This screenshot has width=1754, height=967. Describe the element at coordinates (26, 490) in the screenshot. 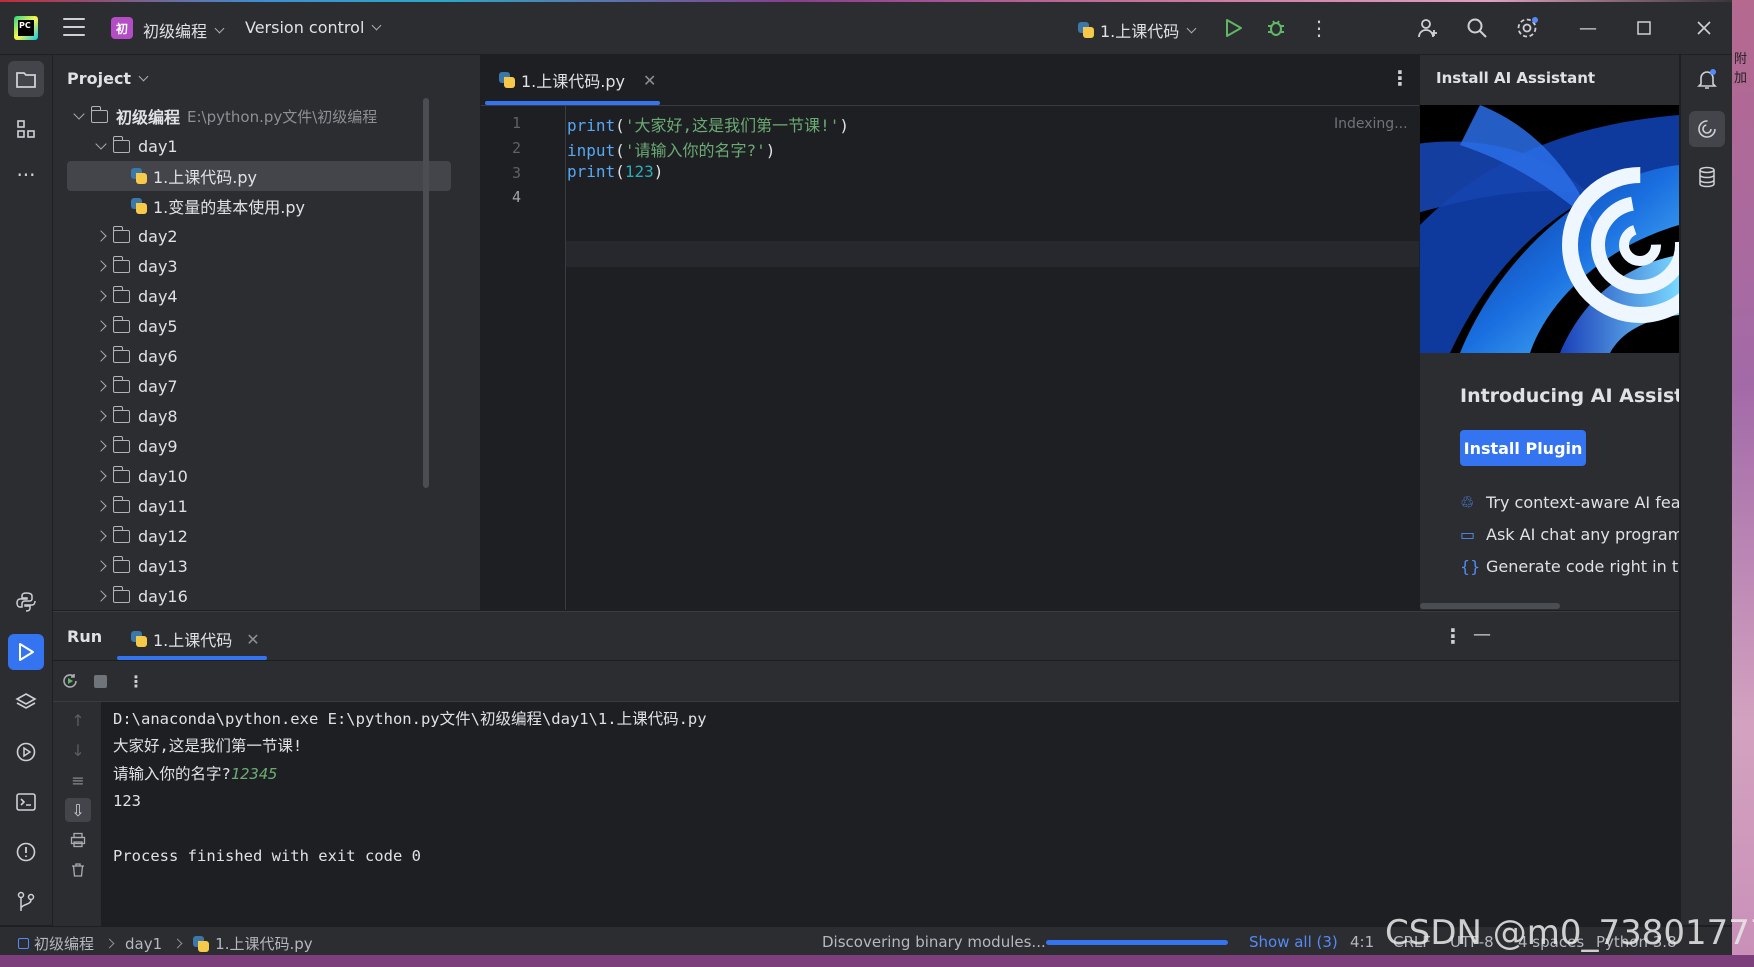

I see `left-tool-strip: ···` at that location.